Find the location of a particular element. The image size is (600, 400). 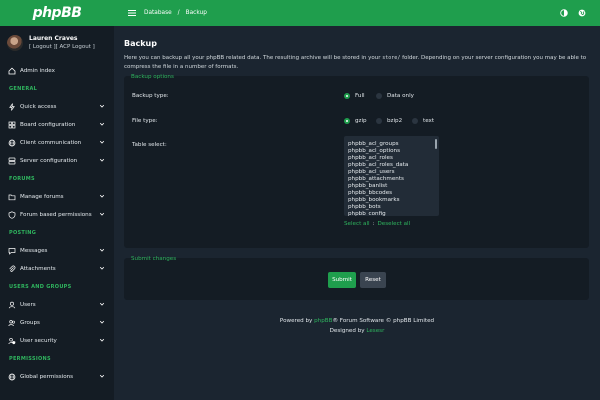

file-type-text-option: text is located at coordinates (423, 121).